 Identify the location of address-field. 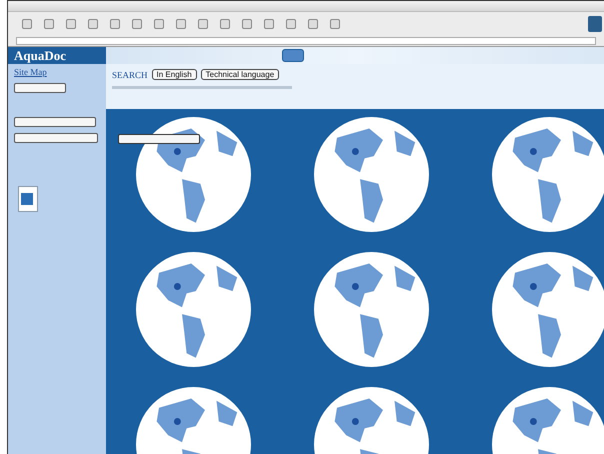
(306, 41).